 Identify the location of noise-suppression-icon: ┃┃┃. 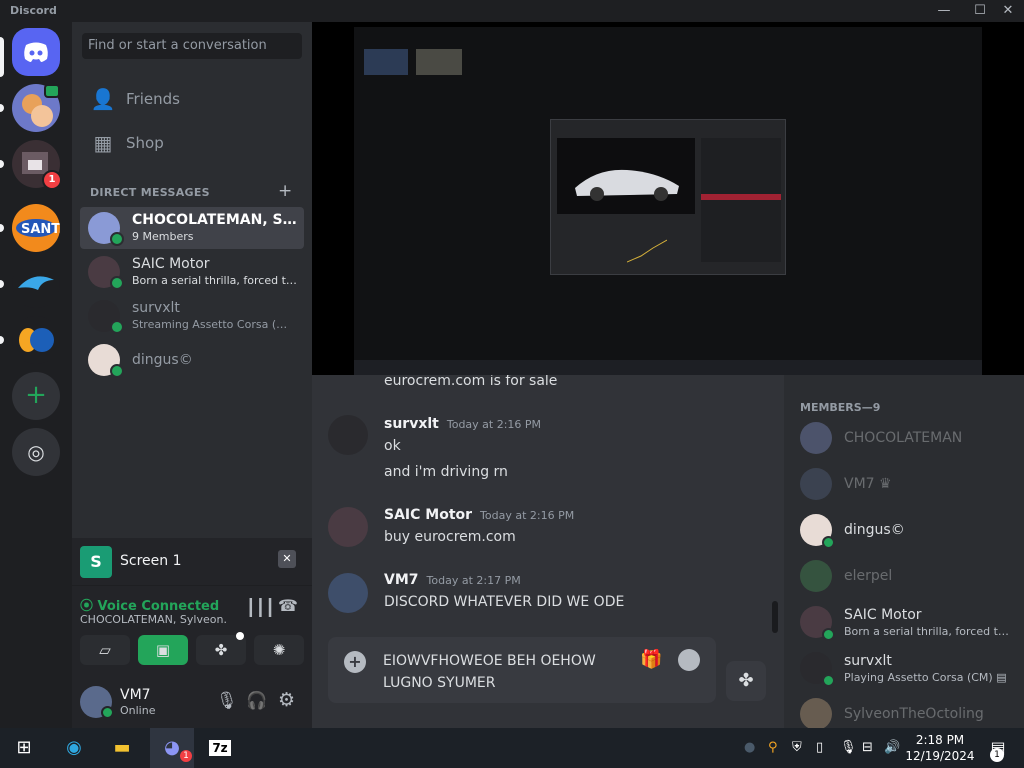
(260, 607).